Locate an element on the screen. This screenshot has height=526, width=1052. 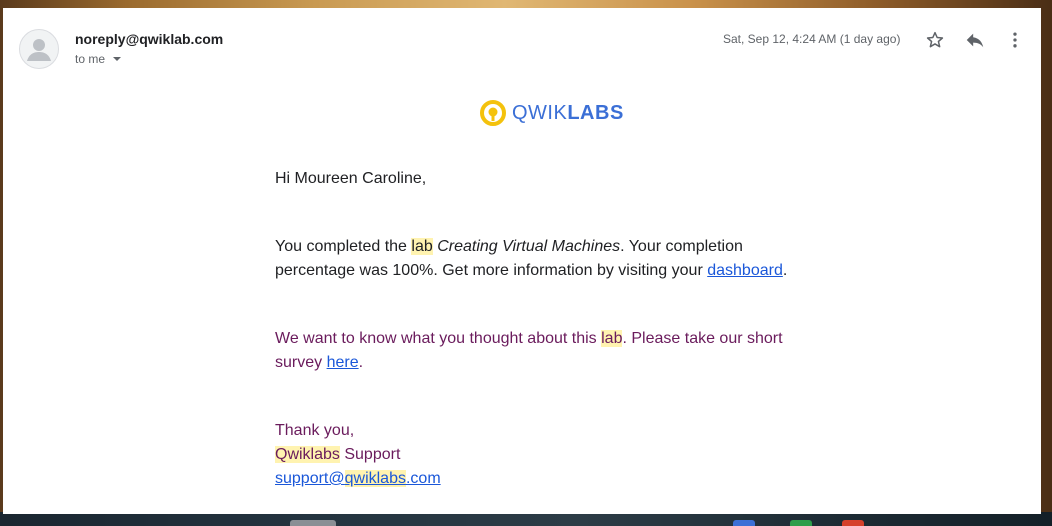
qwiklabs-logo: QWIKLABS is located at coordinates (551, 113).